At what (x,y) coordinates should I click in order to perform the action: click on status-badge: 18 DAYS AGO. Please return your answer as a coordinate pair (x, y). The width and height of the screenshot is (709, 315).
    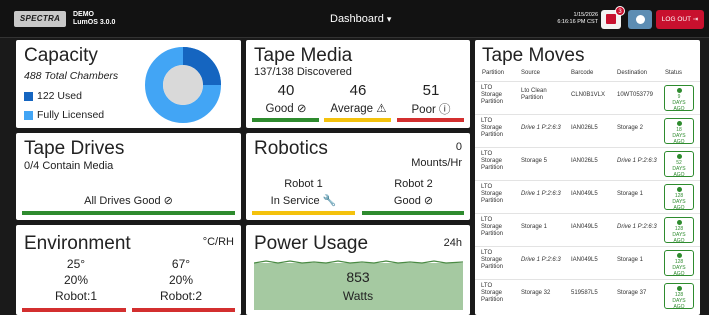
    Looking at the image, I should click on (679, 131).